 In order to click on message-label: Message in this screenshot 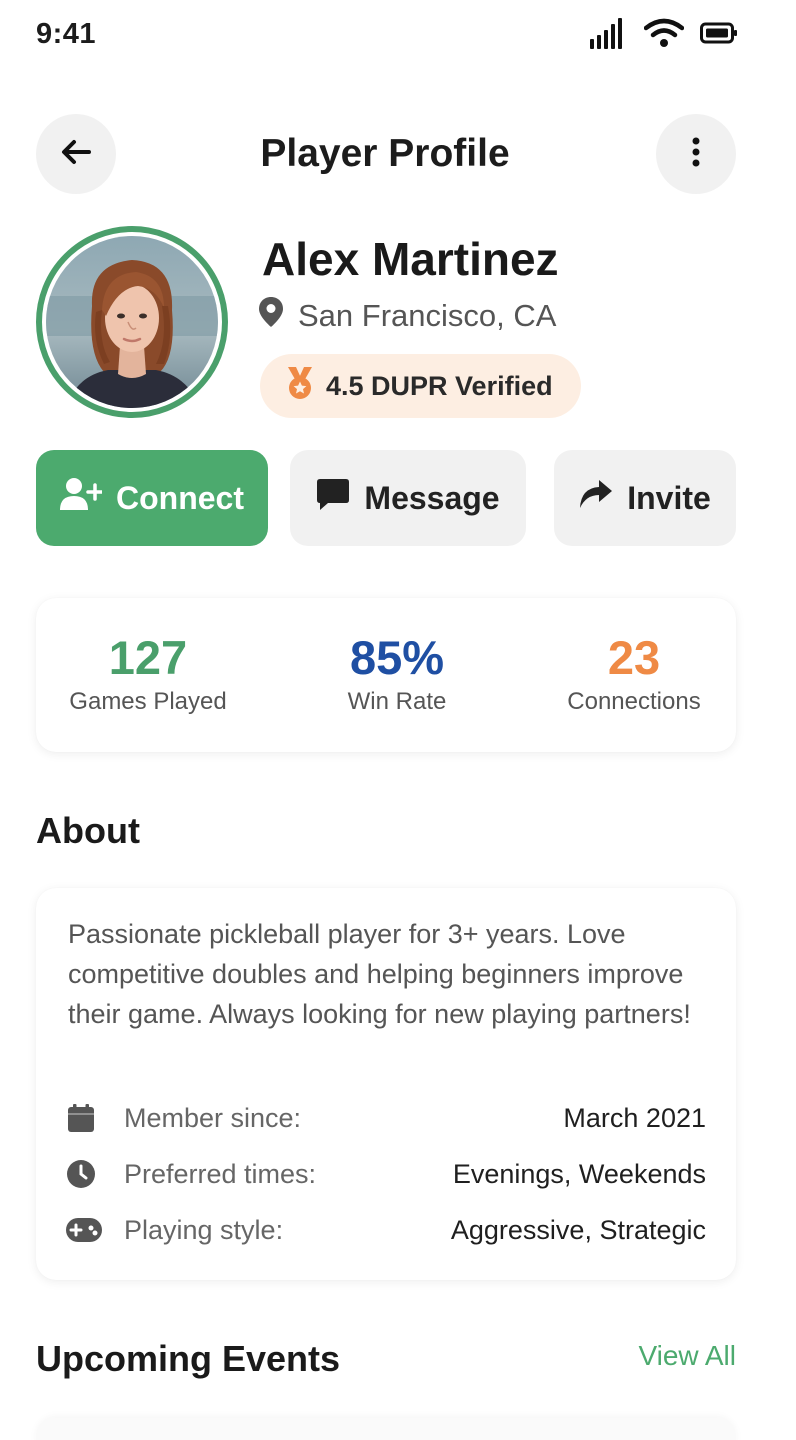, I will do `click(432, 497)`.